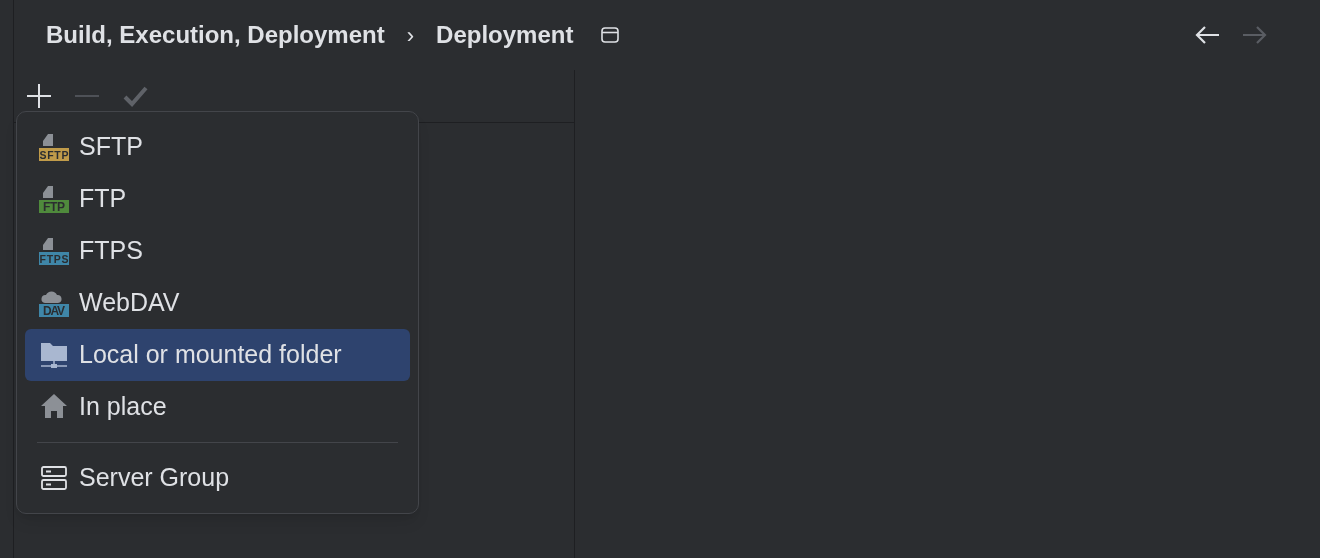 This screenshot has height=558, width=1320. I want to click on menu-item: Local or mounted folder, so click(217, 355).